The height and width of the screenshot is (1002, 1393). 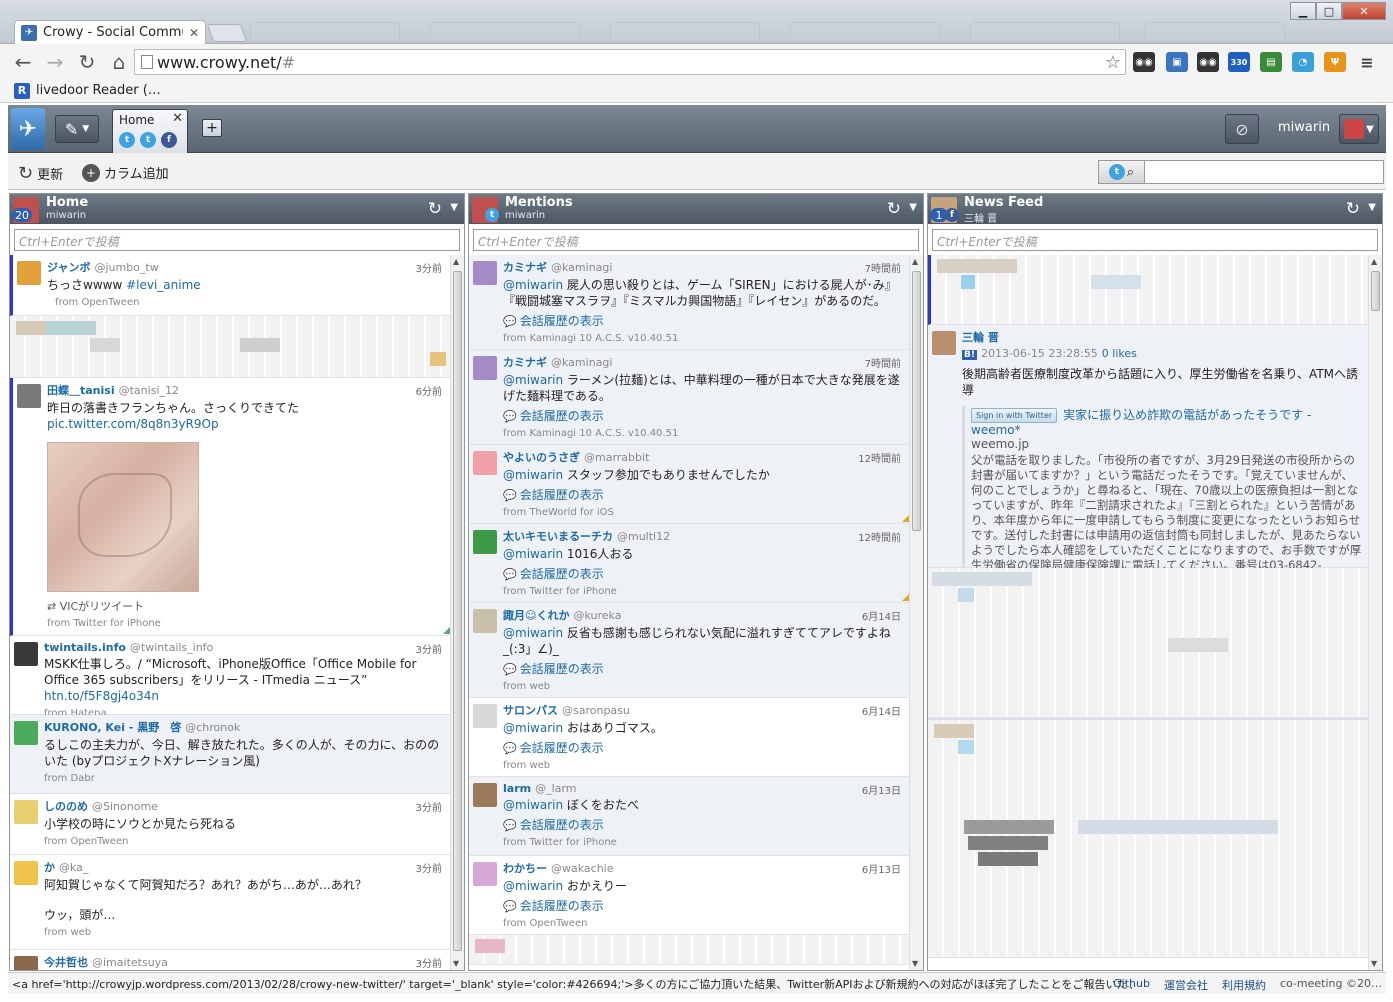 What do you see at coordinates (530, 710) in the screenshot?
I see `tweet-author: サロンパス` at bounding box center [530, 710].